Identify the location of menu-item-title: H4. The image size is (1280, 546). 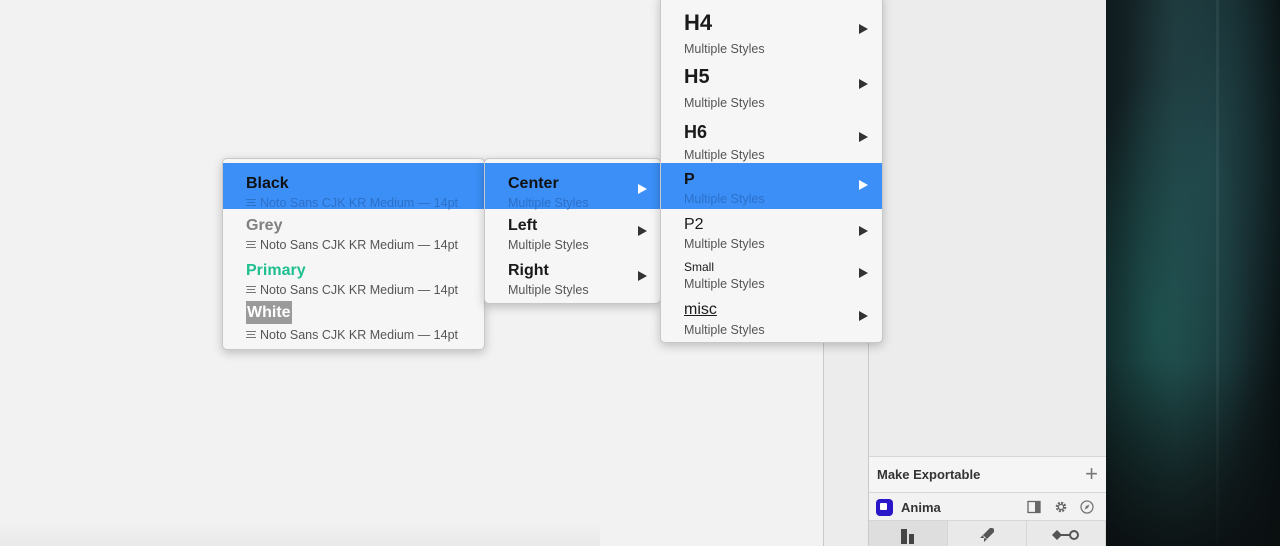
(698, 22).